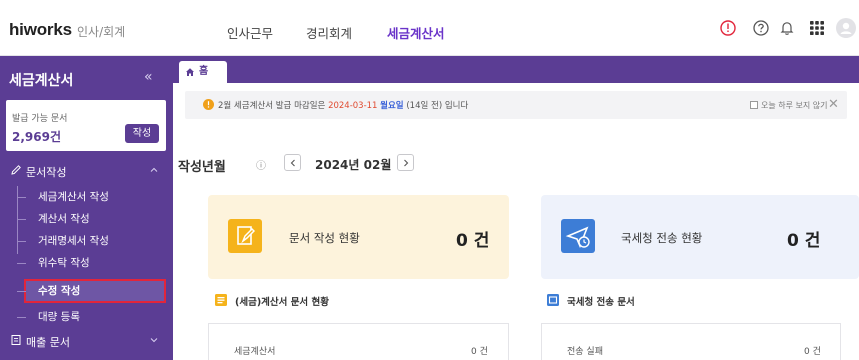  What do you see at coordinates (601, 302) in the screenshot?
I see `list-title: 국세청 전송 문서` at bounding box center [601, 302].